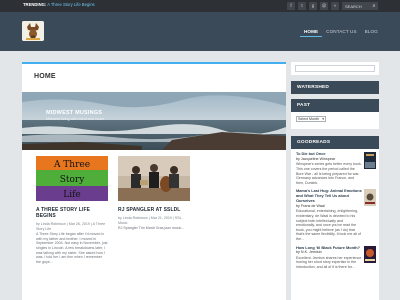 The height and width of the screenshot is (300, 400). What do you see at coordinates (75, 119) in the screenshot?
I see `hero-subtitle: Midwest living with mind and heart` at bounding box center [75, 119].